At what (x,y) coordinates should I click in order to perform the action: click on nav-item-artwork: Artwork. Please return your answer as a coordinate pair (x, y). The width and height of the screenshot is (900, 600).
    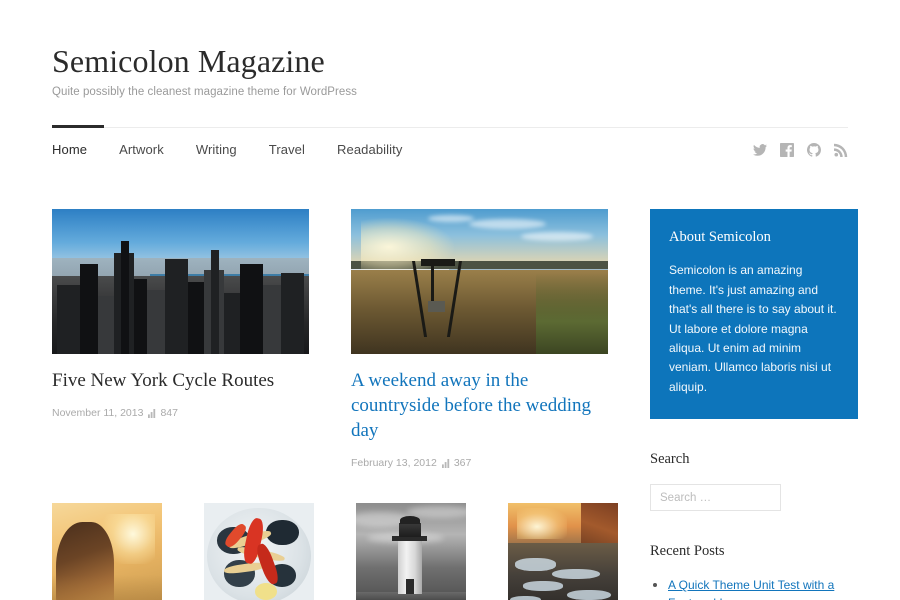
    Looking at the image, I should click on (141, 150).